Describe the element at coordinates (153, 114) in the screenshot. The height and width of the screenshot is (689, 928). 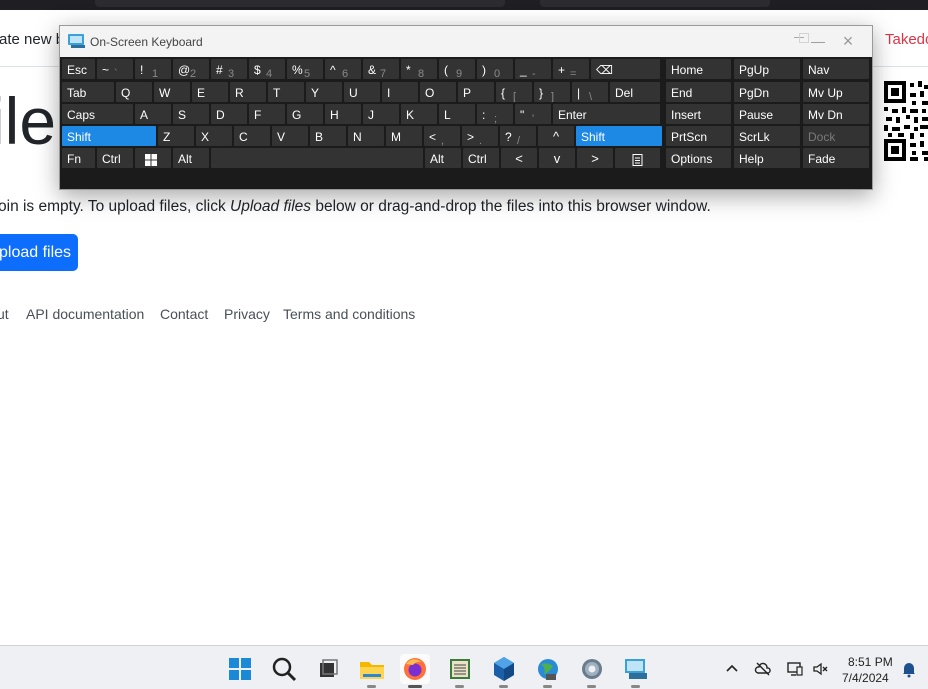
I see `key-a: A` at that location.